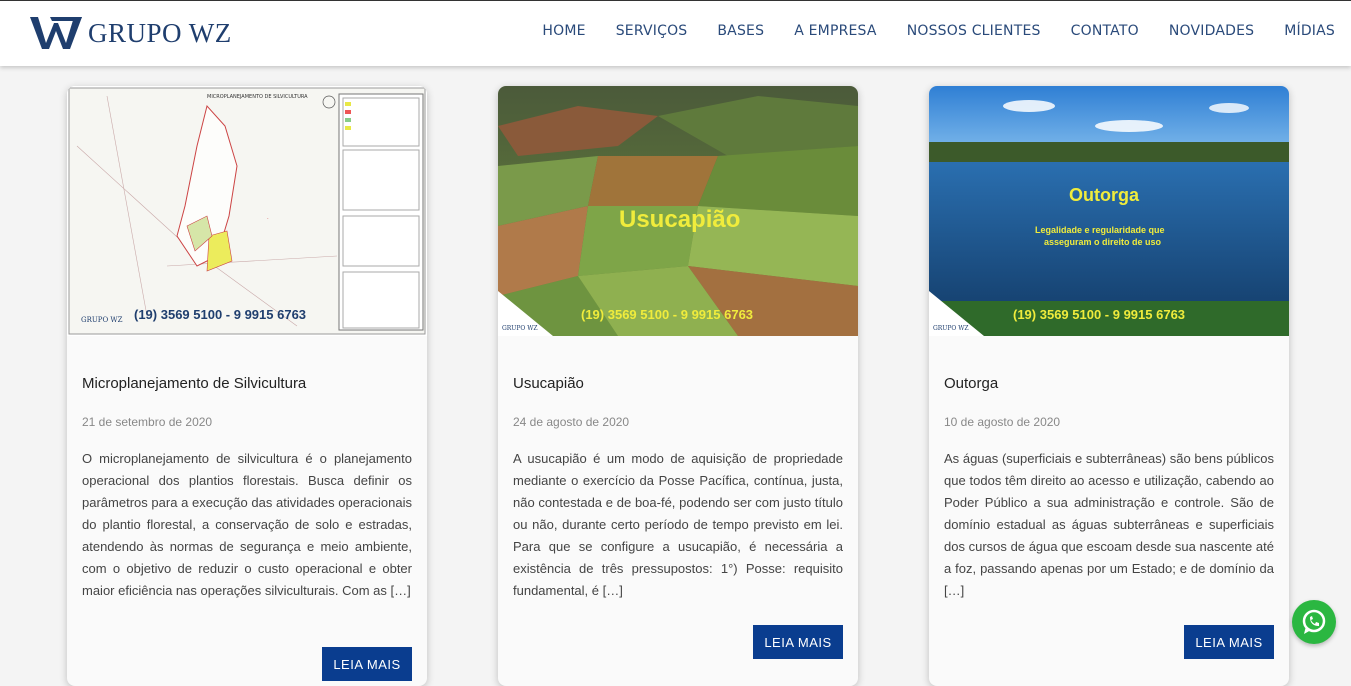  Describe the element at coordinates (56, 33) in the screenshot. I see `wz-logo-icon` at that location.